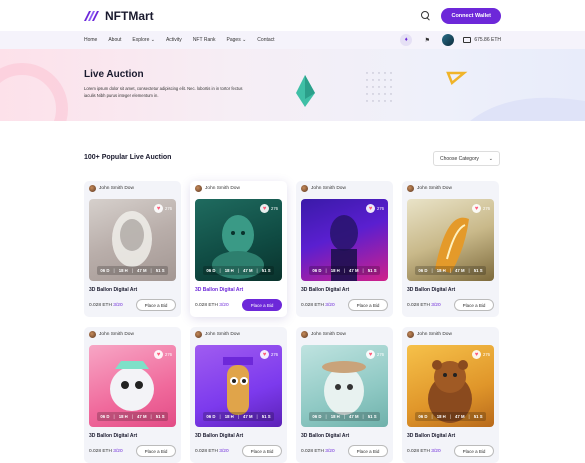 This screenshot has width=585, height=463. What do you see at coordinates (426, 16) in the screenshot?
I see `search-icon` at bounding box center [426, 16].